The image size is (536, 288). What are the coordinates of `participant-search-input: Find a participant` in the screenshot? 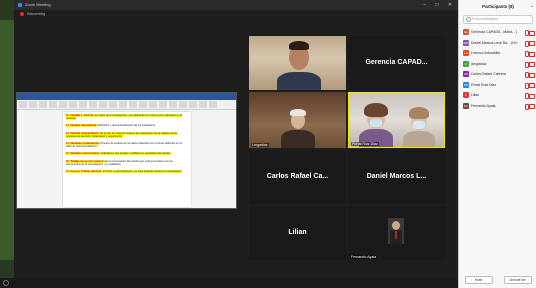 It's located at (498, 19).